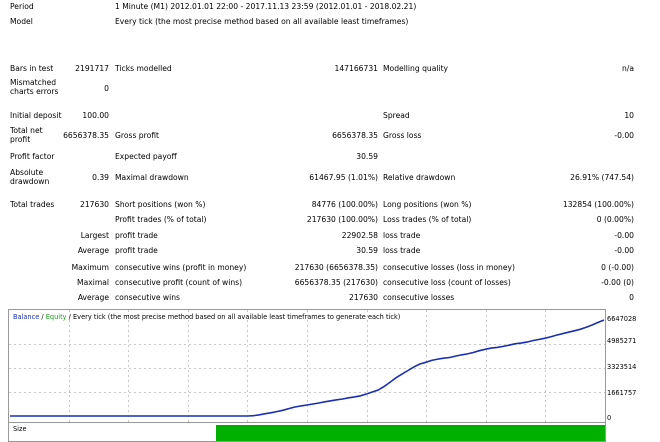 Image resolution: width=660 pixels, height=442 pixels. I want to click on spread-value: 10, so click(629, 115).